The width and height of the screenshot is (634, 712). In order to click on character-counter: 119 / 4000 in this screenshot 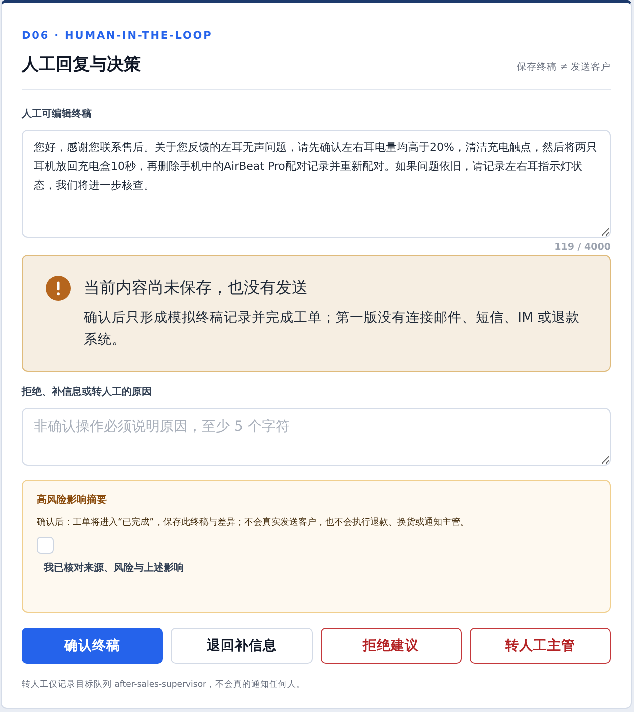, I will do `click(582, 247)`.